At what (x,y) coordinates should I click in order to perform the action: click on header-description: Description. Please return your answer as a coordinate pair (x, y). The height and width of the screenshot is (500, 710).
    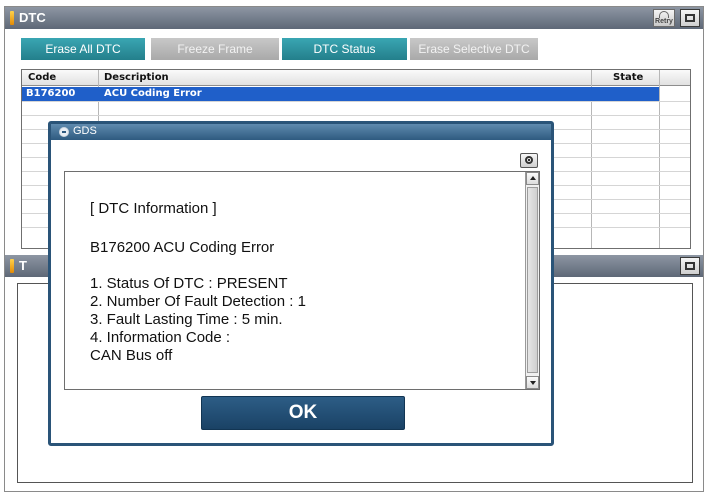
    Looking at the image, I should click on (136, 77).